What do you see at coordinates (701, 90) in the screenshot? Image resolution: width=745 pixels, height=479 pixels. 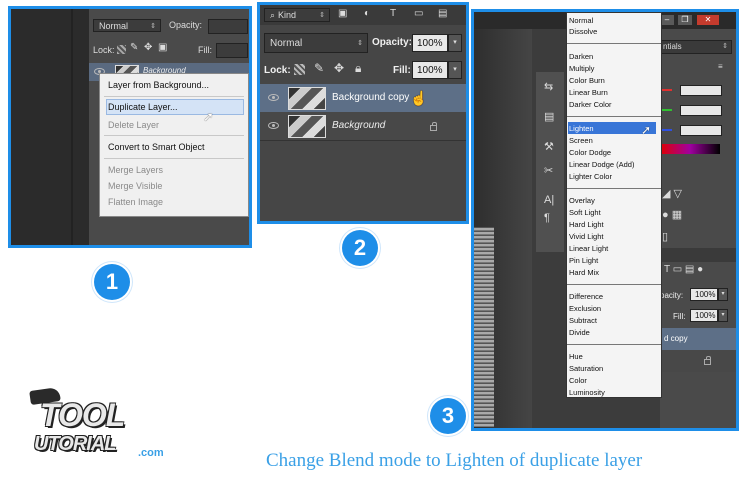 I see `red-value-field` at bounding box center [701, 90].